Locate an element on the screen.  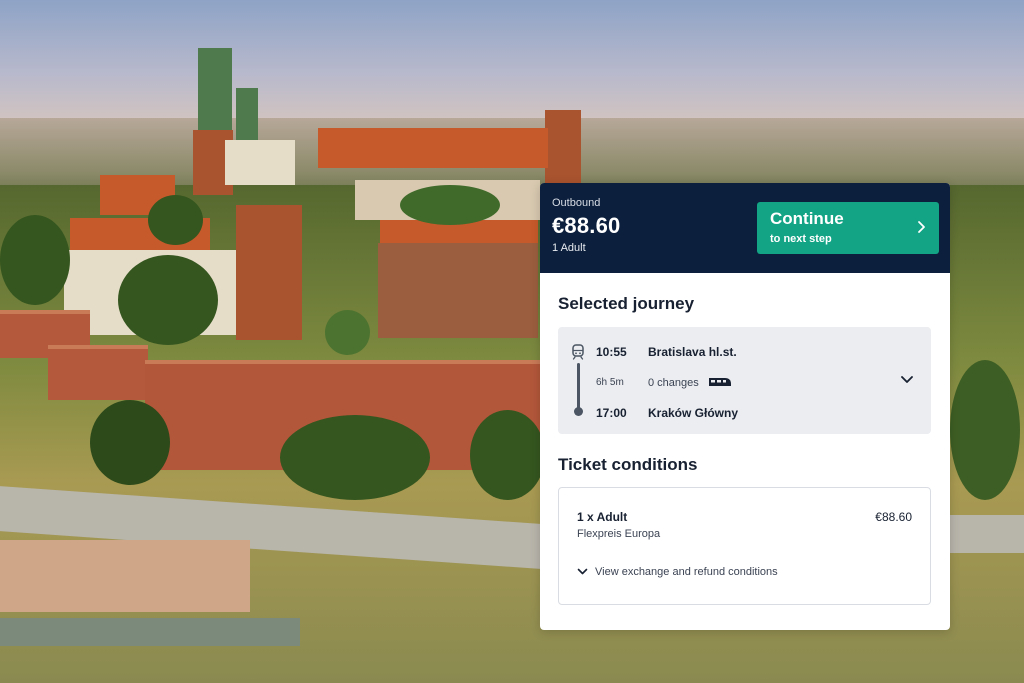
path-right is located at coordinates (987, 534).